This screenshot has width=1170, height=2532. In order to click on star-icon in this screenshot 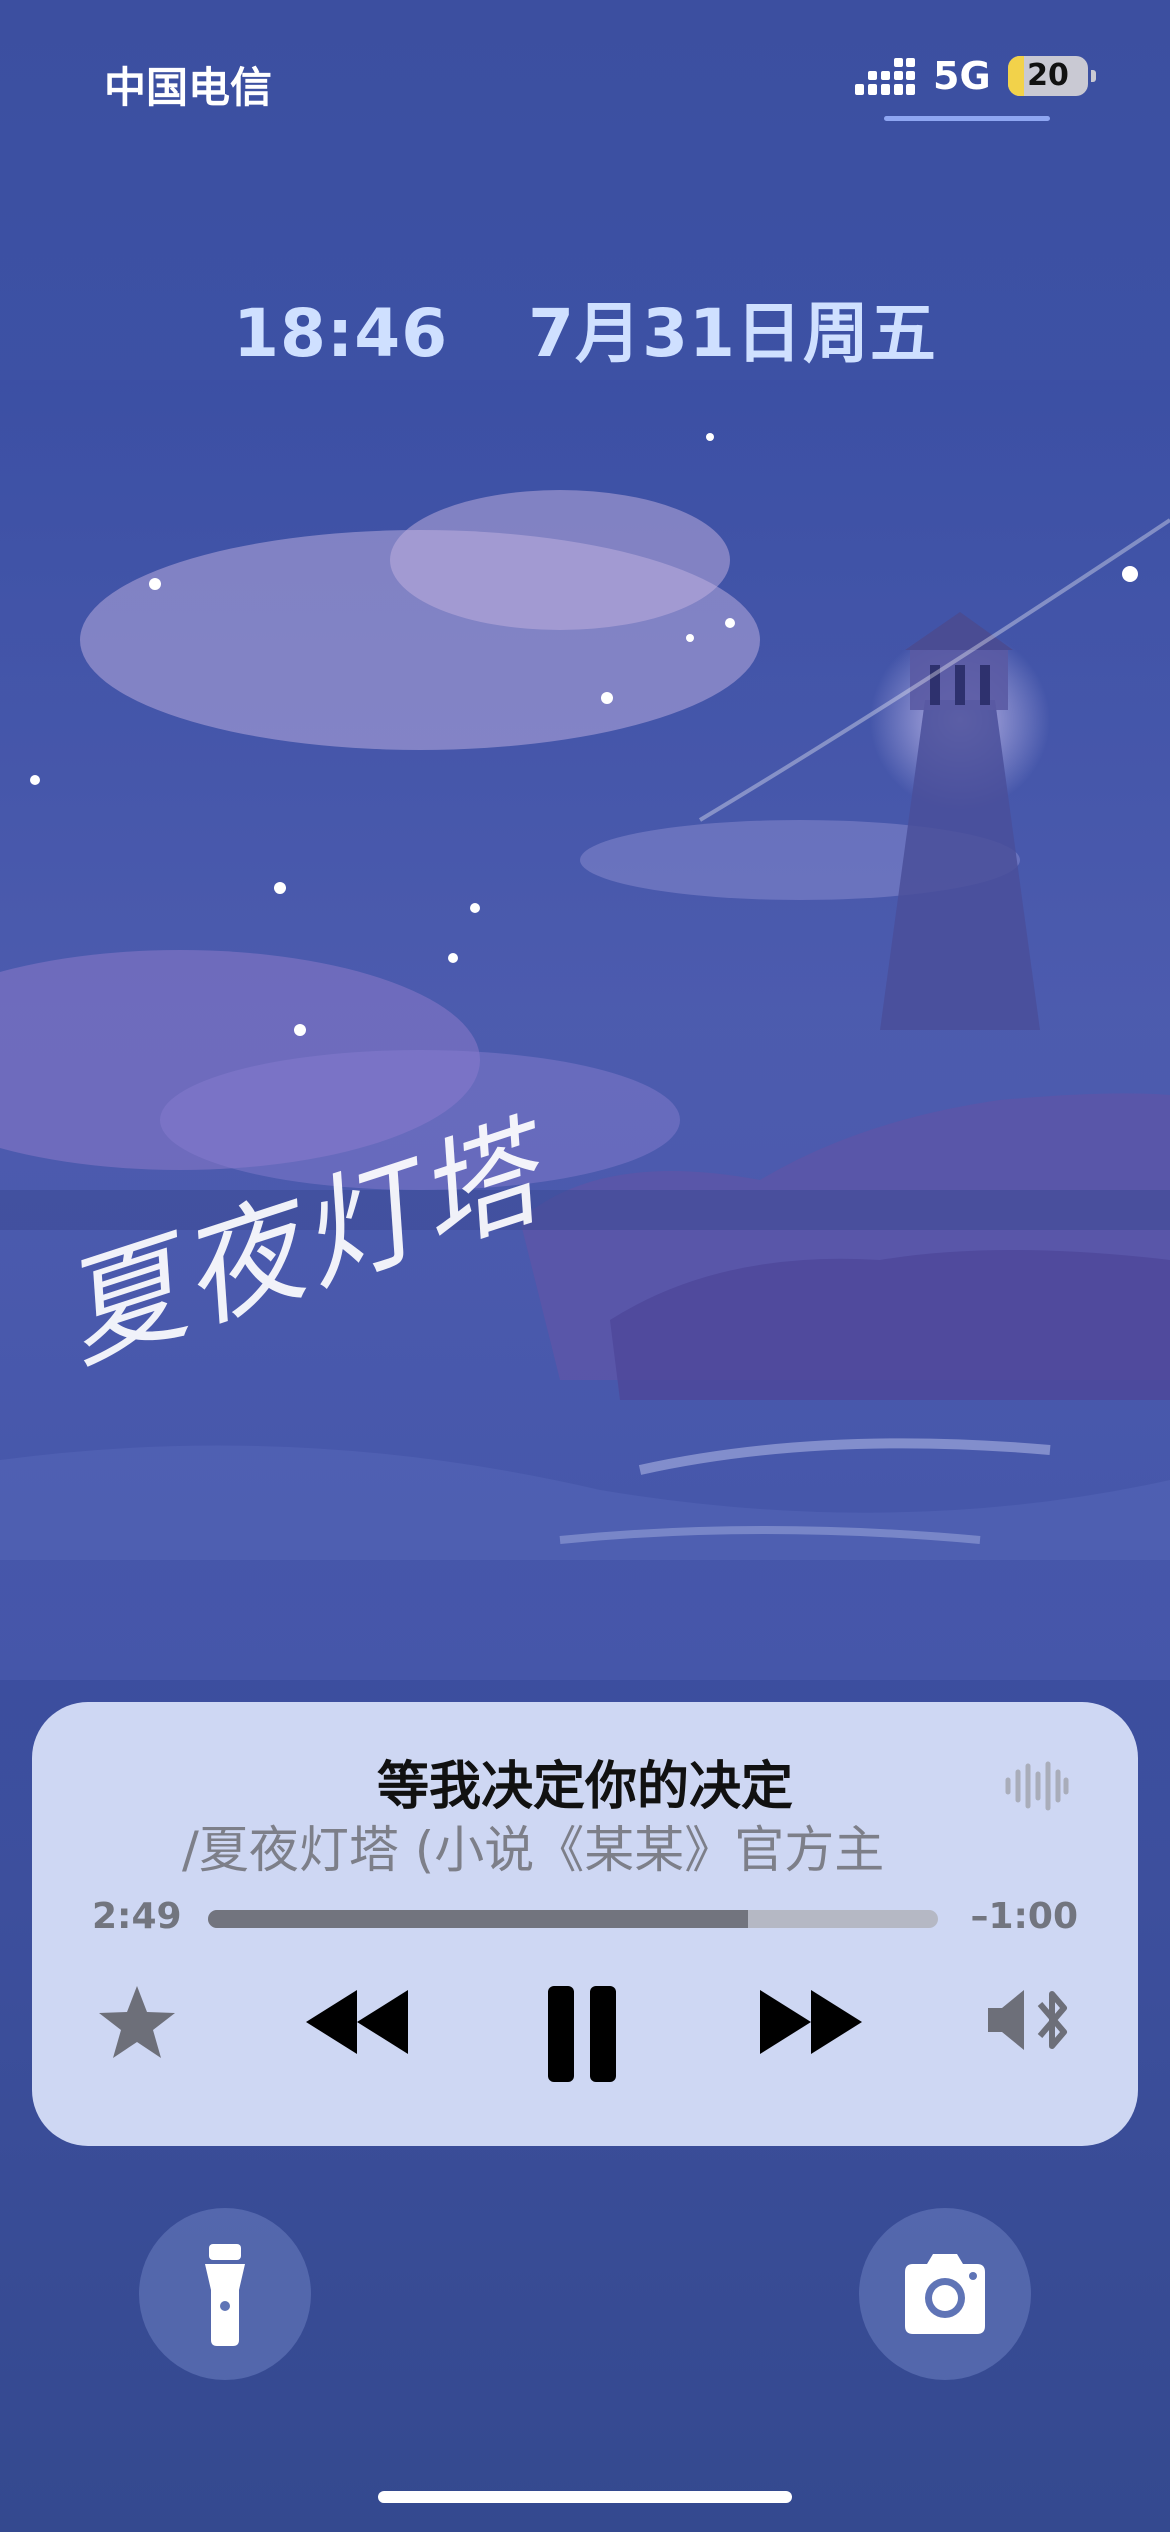, I will do `click(137, 2023)`.